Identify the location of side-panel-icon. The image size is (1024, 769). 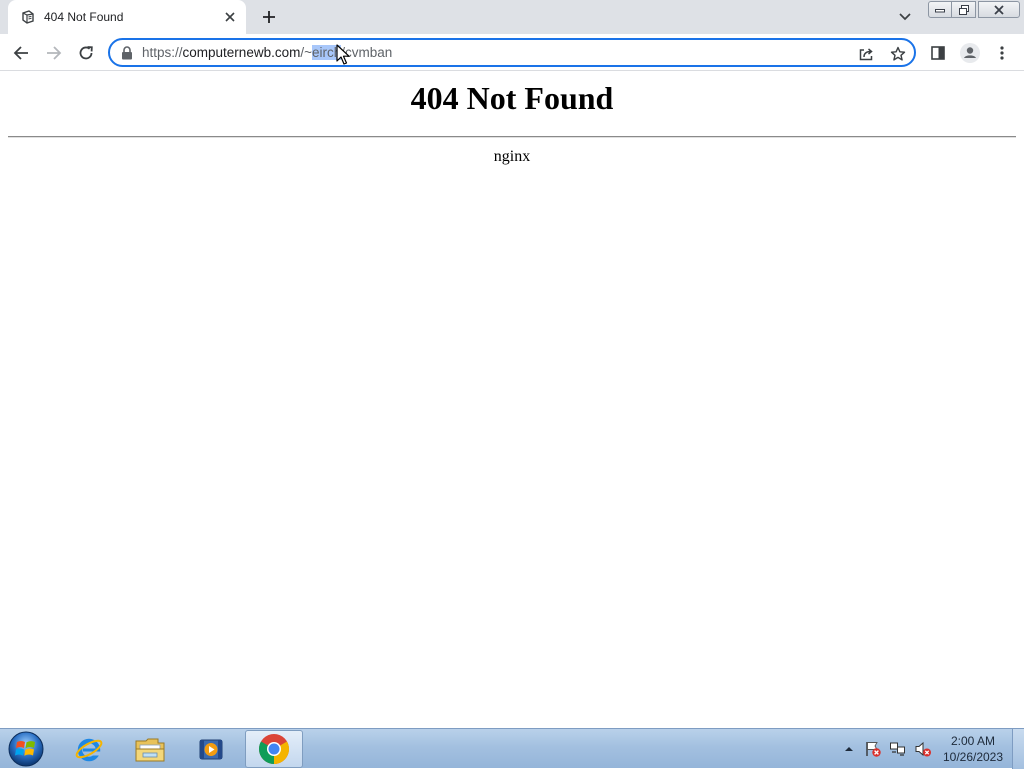
(938, 53).